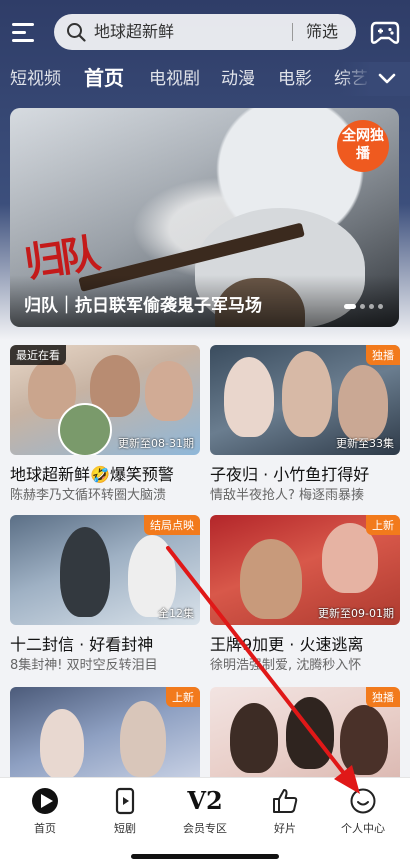 The width and height of the screenshot is (410, 865). What do you see at coordinates (363, 146) in the screenshot?
I see `exclusive-badge: 全网独播` at bounding box center [363, 146].